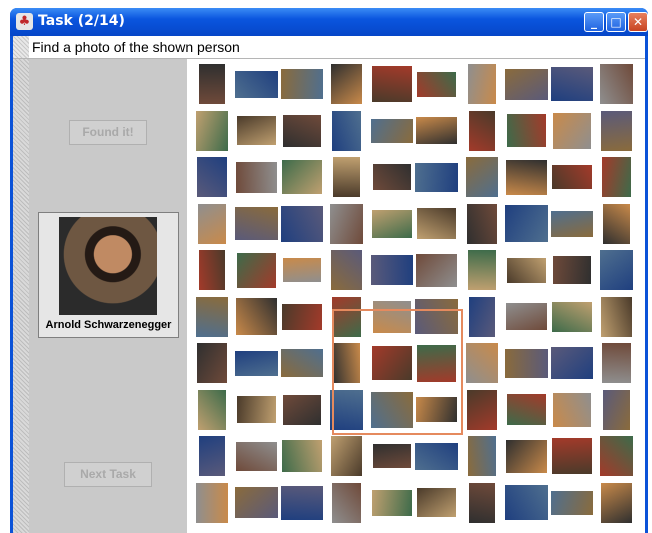 This screenshot has height=533, width=652. What do you see at coordinates (21, 296) in the screenshot?
I see `left-panel-grip` at bounding box center [21, 296].